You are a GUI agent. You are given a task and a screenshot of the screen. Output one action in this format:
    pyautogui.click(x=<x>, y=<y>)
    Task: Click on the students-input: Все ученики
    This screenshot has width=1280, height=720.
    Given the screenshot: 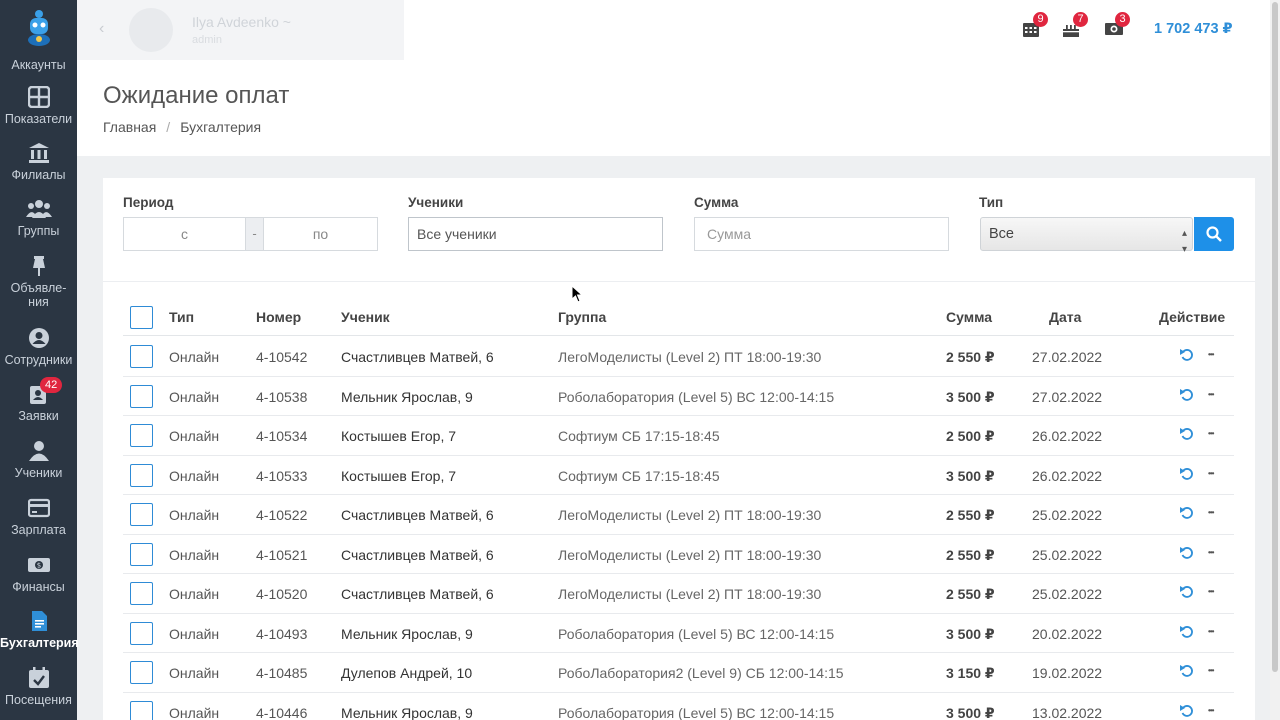 What is the action you would take?
    pyautogui.click(x=535, y=234)
    